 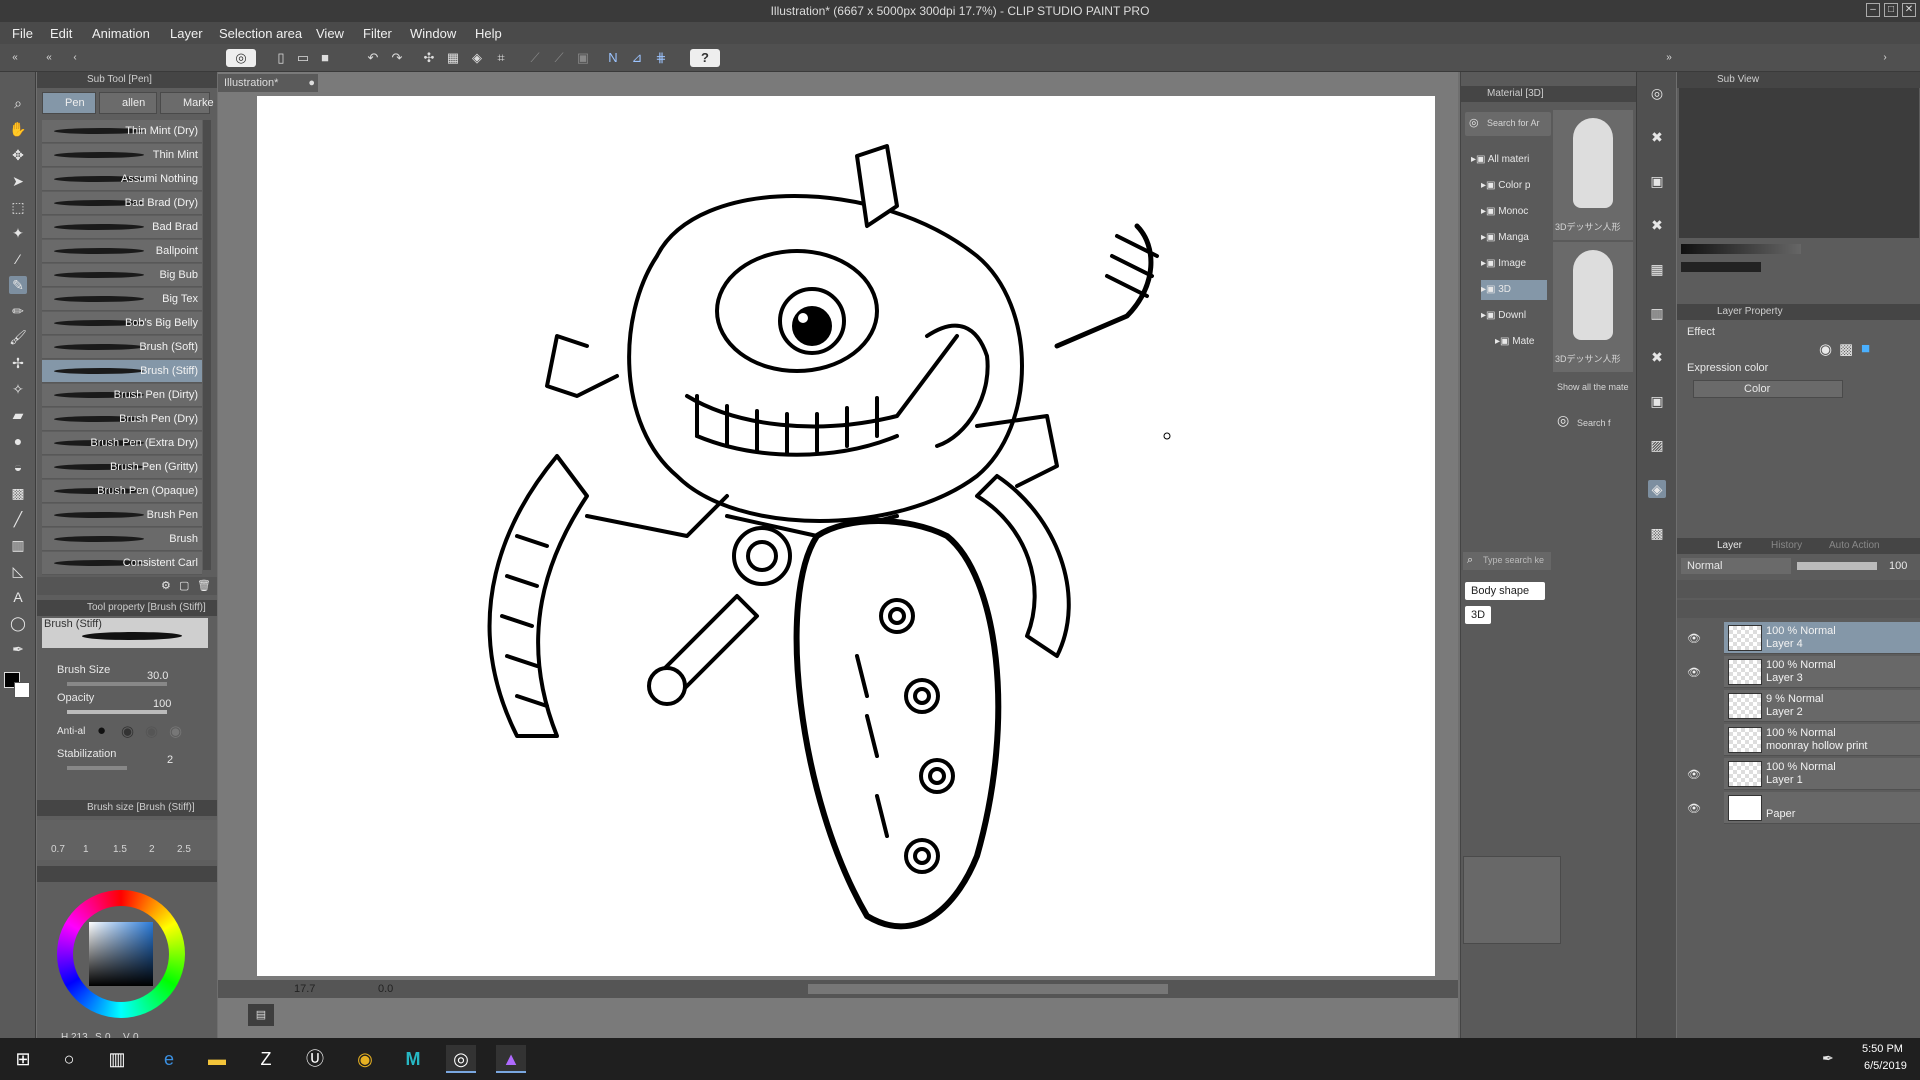 What do you see at coordinates (18, 597) in the screenshot?
I see `text-tool-icon: A` at bounding box center [18, 597].